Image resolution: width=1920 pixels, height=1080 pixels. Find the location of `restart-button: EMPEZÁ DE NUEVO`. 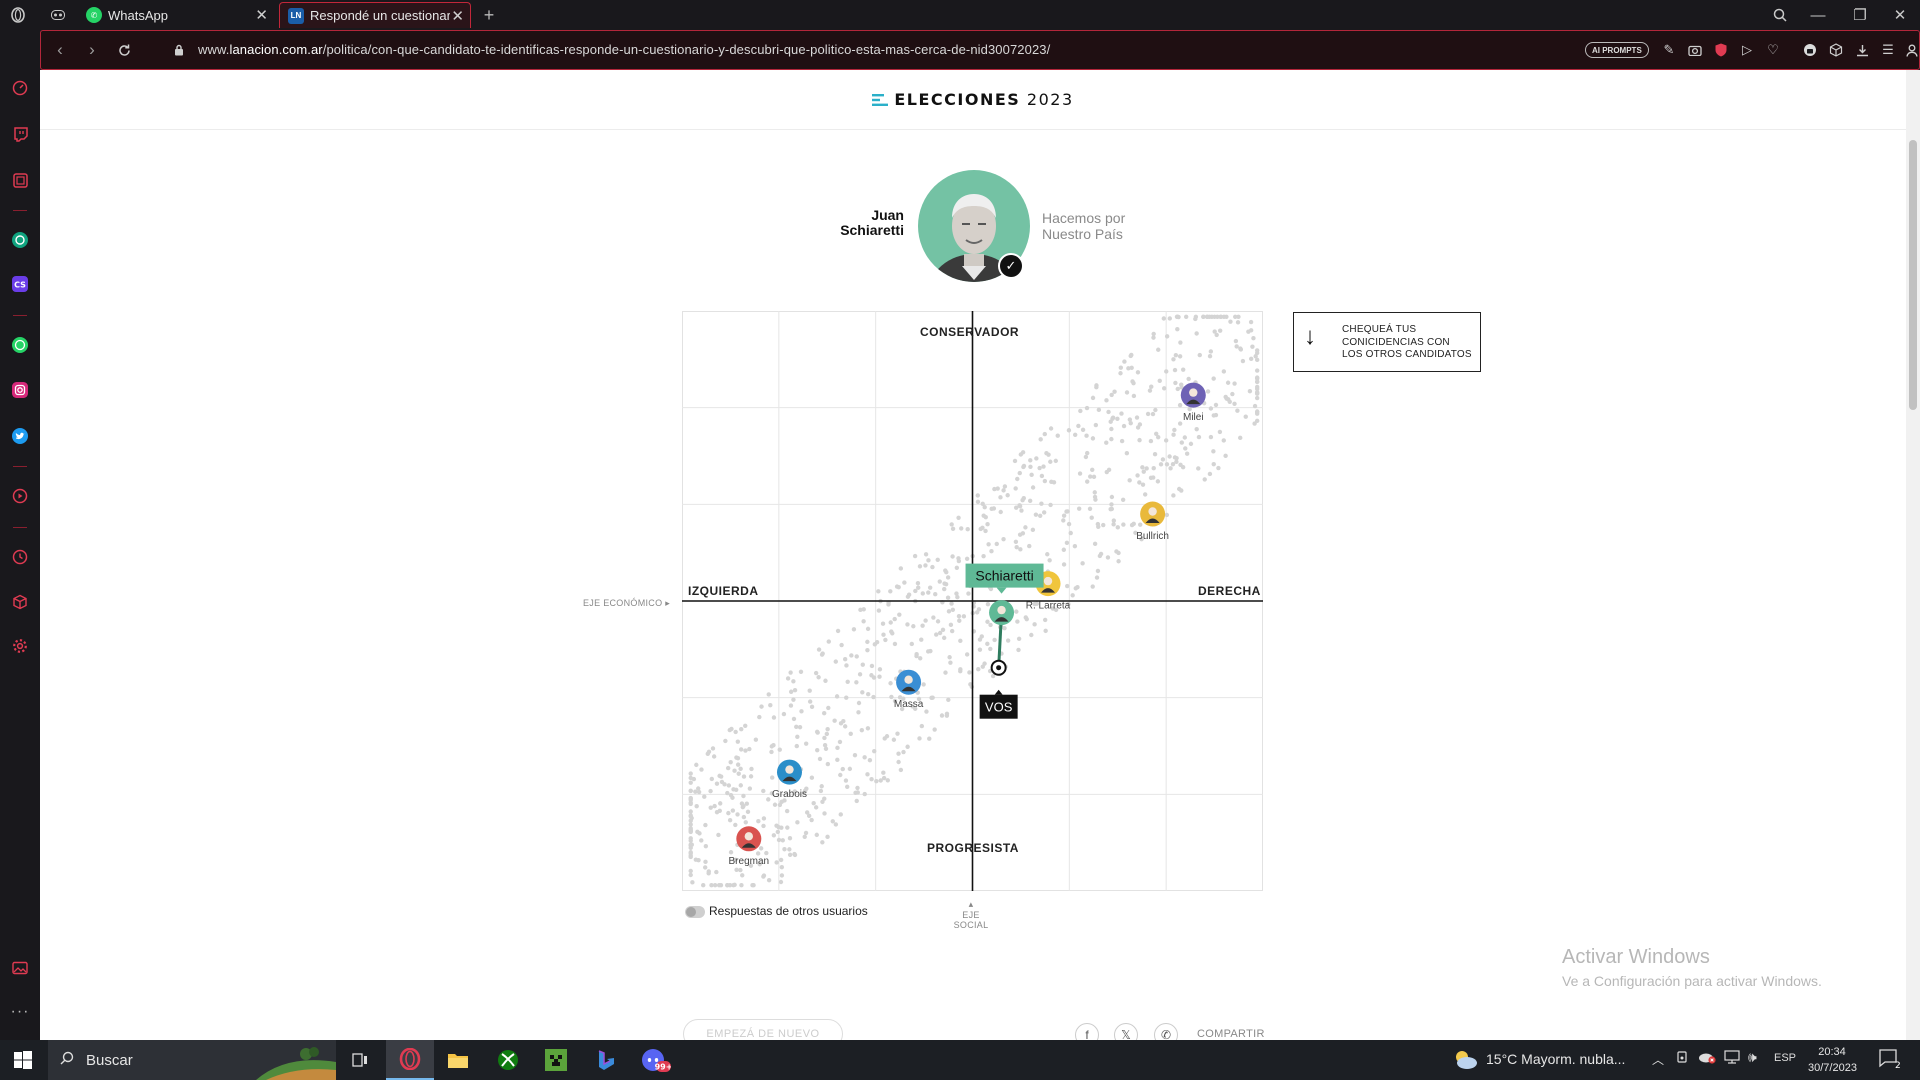

restart-button: EMPEZÁ DE NUEVO is located at coordinates (763, 1029).